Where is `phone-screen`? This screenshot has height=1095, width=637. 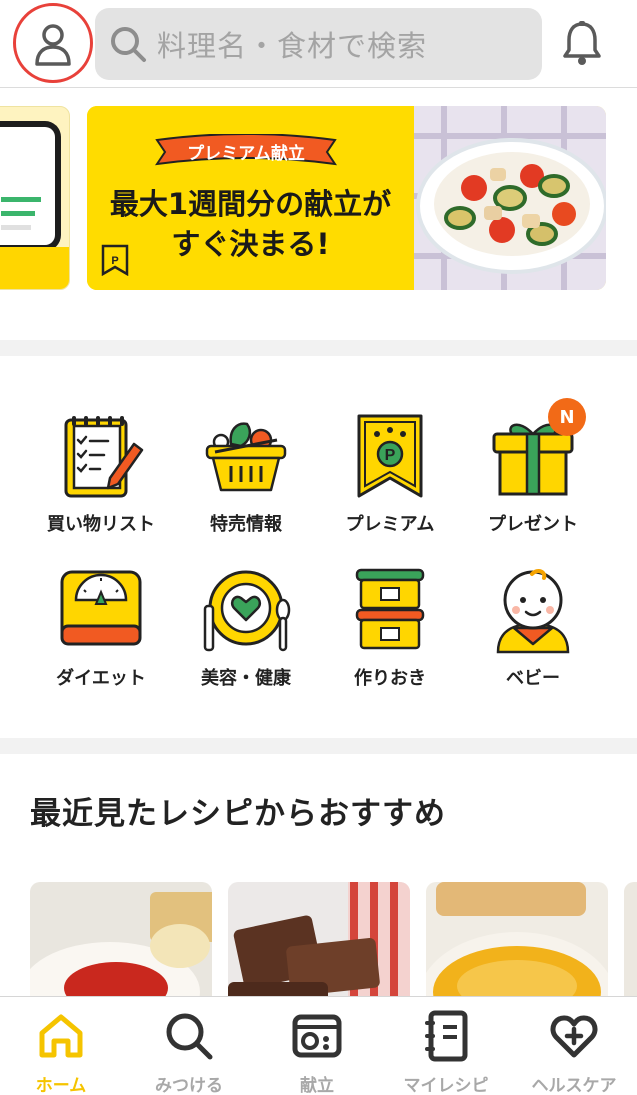
phone-screen is located at coordinates (27, 186).